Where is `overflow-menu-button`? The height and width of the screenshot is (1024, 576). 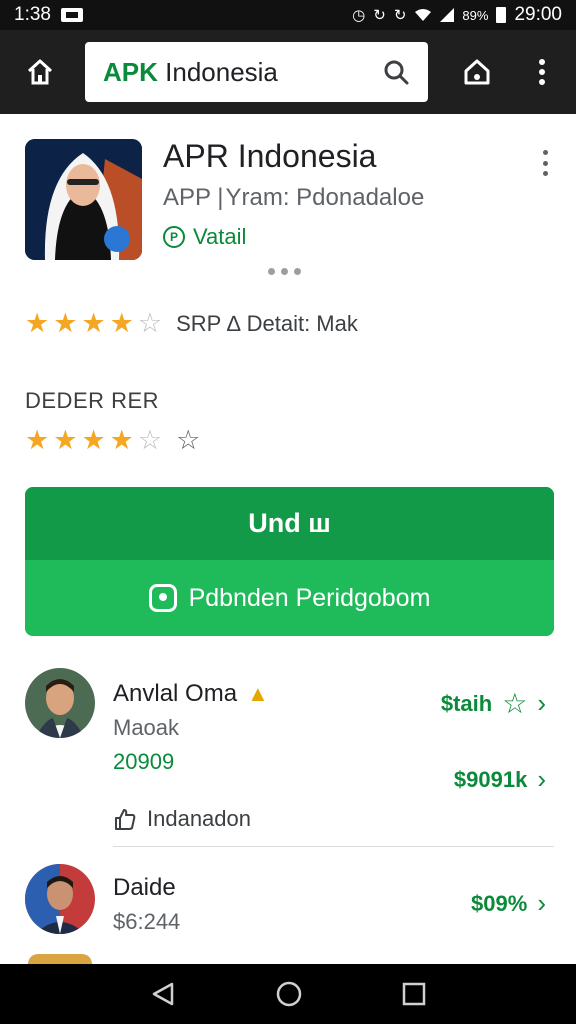
overflow-menu-button is located at coordinates (542, 72).